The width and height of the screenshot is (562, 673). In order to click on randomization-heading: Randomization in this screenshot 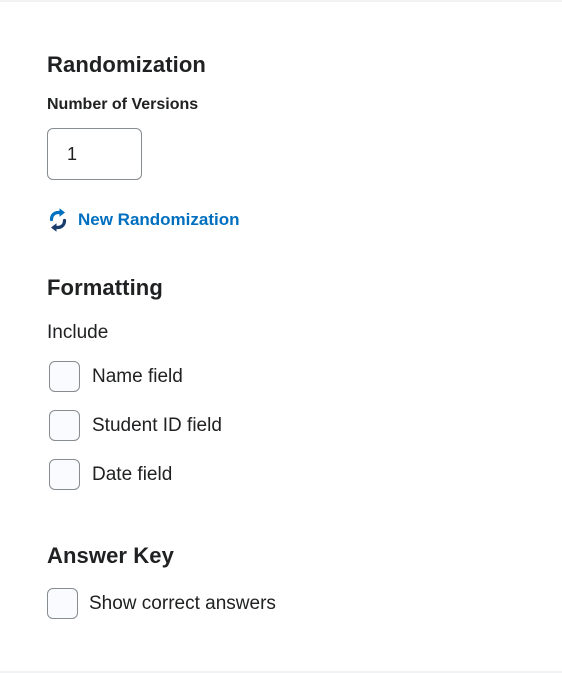, I will do `click(126, 64)`.